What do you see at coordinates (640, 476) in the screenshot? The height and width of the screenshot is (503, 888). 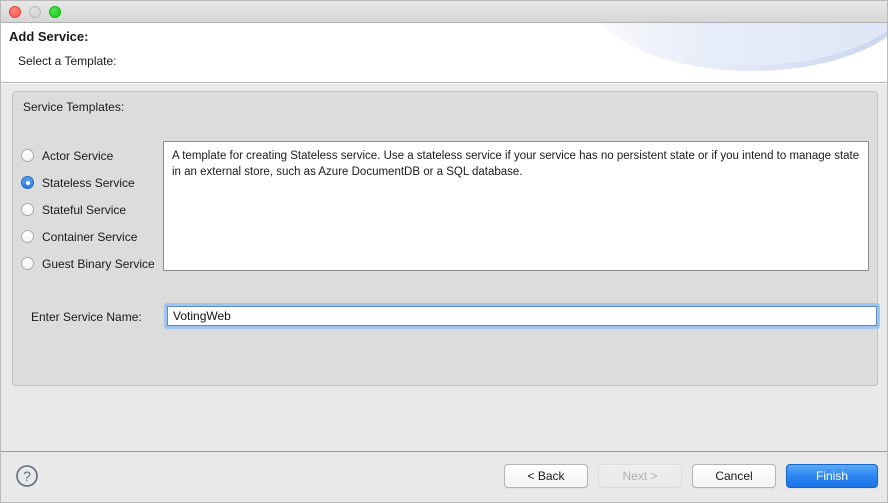 I see `next-button: Next >` at bounding box center [640, 476].